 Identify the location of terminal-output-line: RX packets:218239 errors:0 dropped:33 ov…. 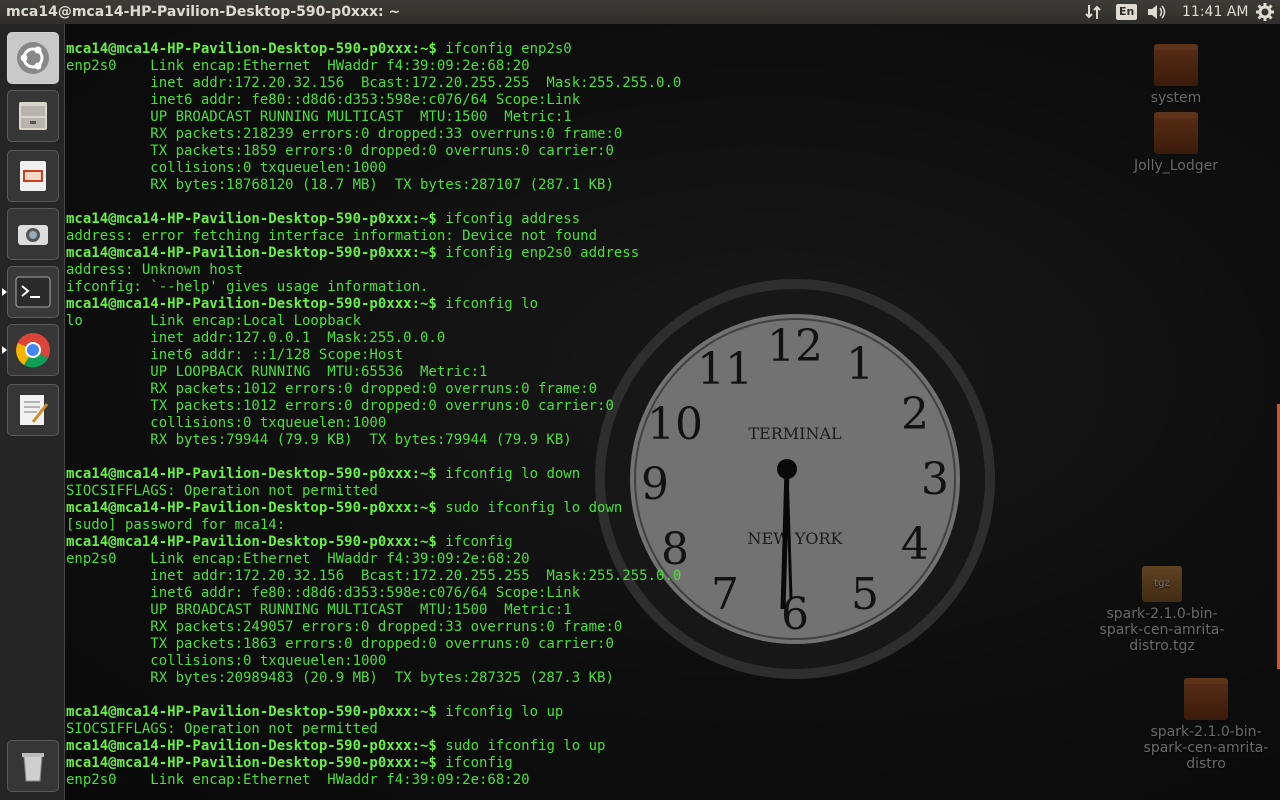
(344, 134).